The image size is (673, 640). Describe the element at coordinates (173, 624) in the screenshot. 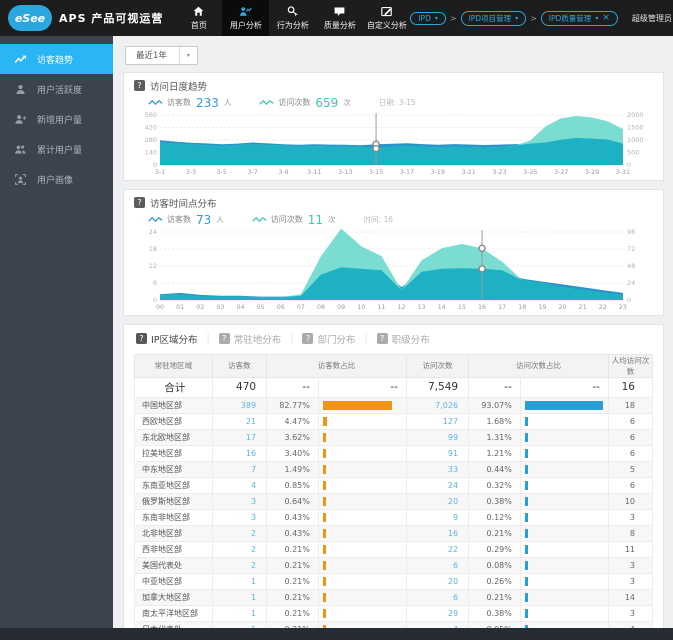

I see `region-cell: 日本代表处` at that location.